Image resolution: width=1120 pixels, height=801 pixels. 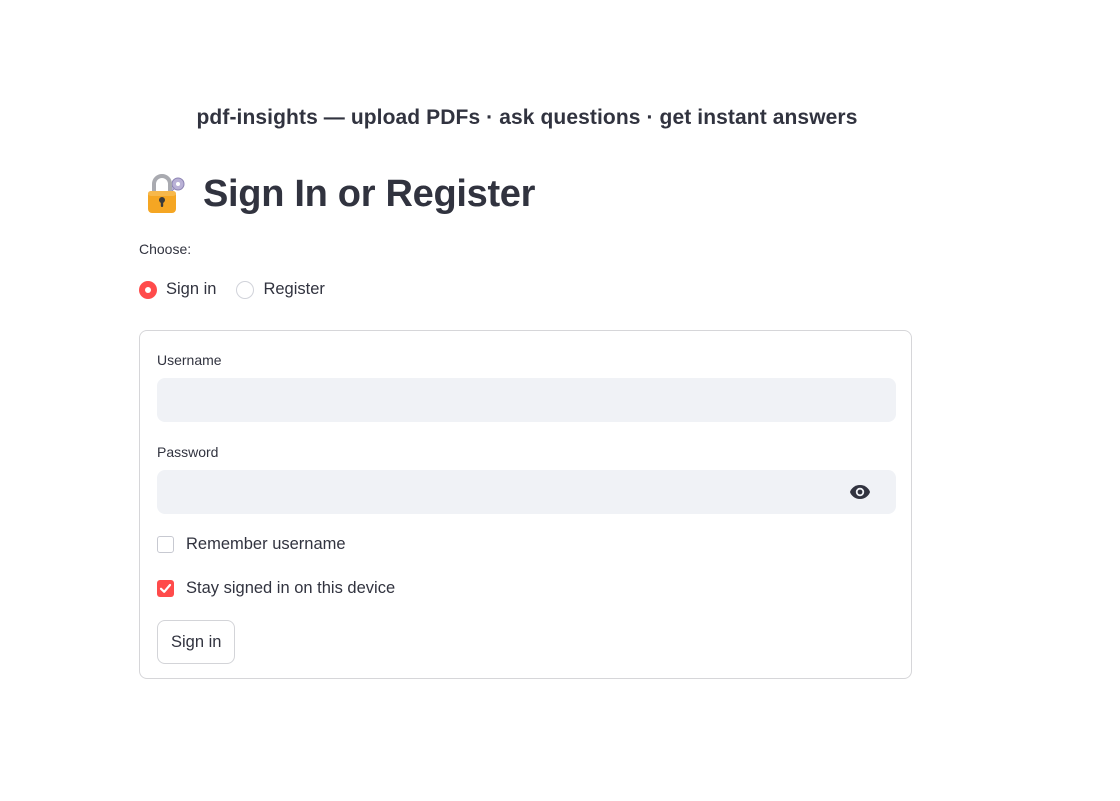 I want to click on show-password-button, so click(x=860, y=492).